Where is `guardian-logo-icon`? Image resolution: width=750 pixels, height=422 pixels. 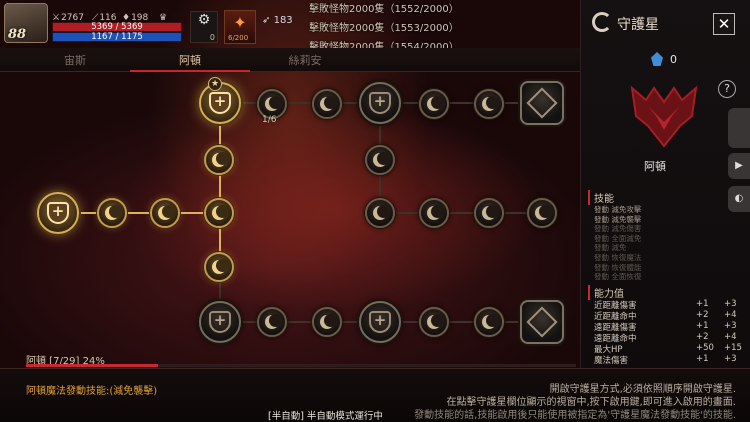
guardian-logo-icon is located at coordinates (602, 22).